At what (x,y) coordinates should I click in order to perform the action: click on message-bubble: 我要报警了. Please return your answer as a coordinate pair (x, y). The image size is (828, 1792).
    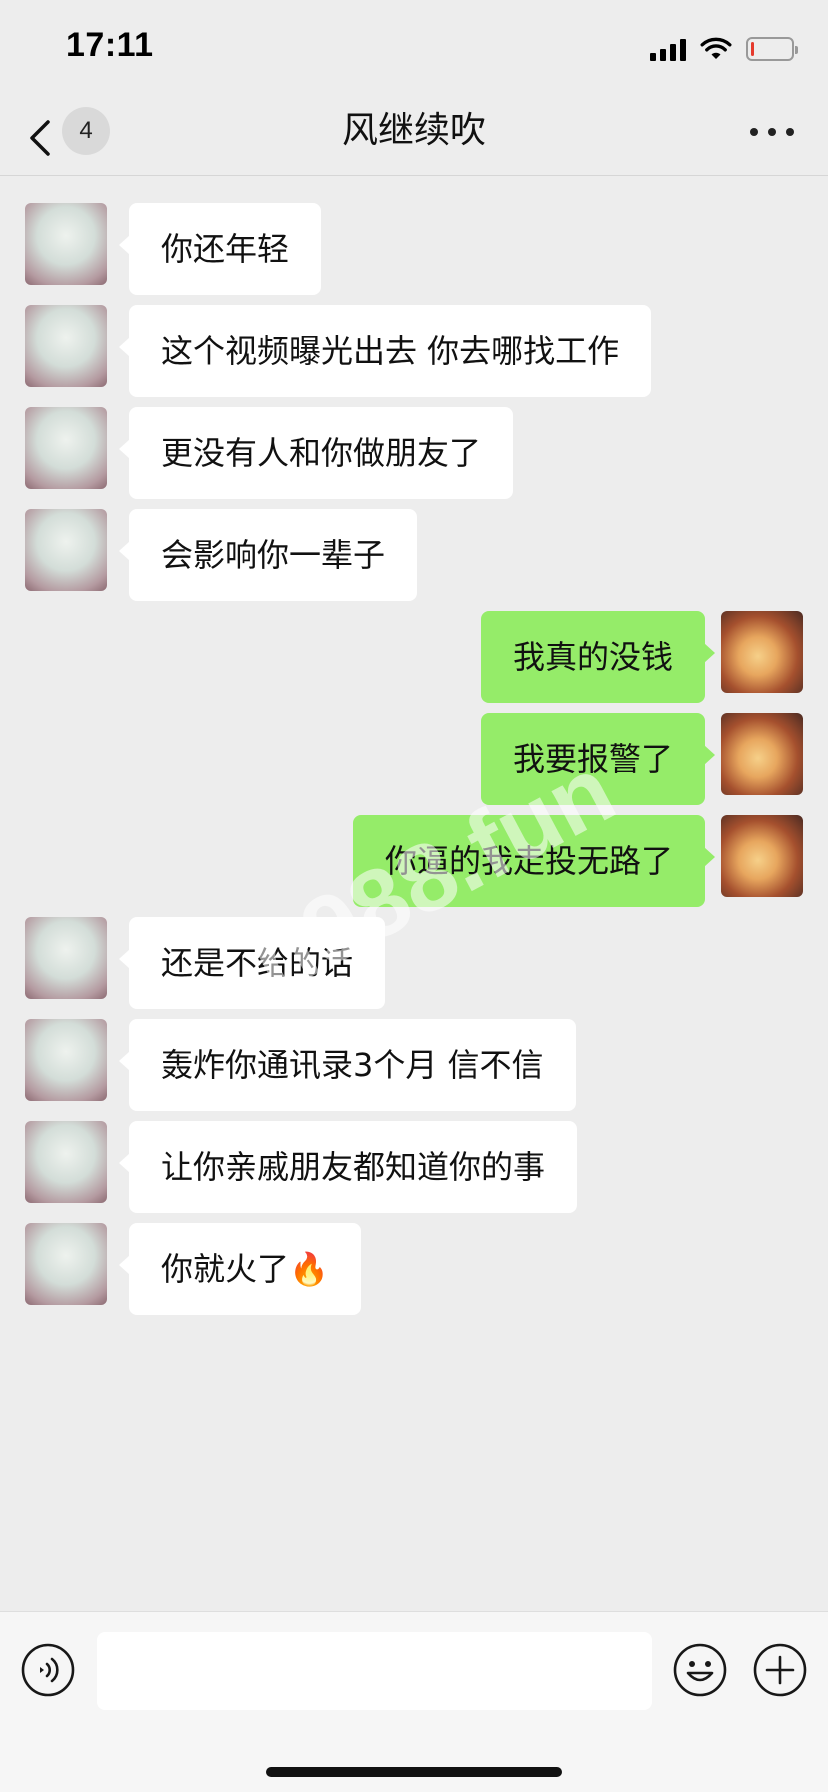
    Looking at the image, I should click on (598, 759).